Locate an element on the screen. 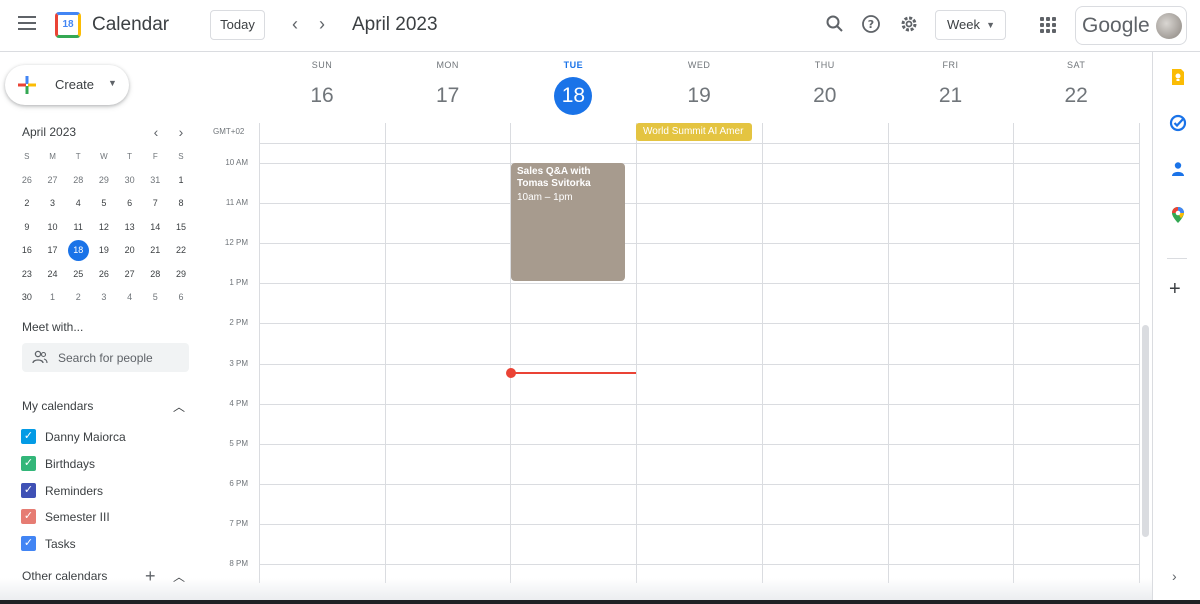 The width and height of the screenshot is (1200, 604). show-side-panel-chevron-icon: › is located at coordinates (1174, 576).